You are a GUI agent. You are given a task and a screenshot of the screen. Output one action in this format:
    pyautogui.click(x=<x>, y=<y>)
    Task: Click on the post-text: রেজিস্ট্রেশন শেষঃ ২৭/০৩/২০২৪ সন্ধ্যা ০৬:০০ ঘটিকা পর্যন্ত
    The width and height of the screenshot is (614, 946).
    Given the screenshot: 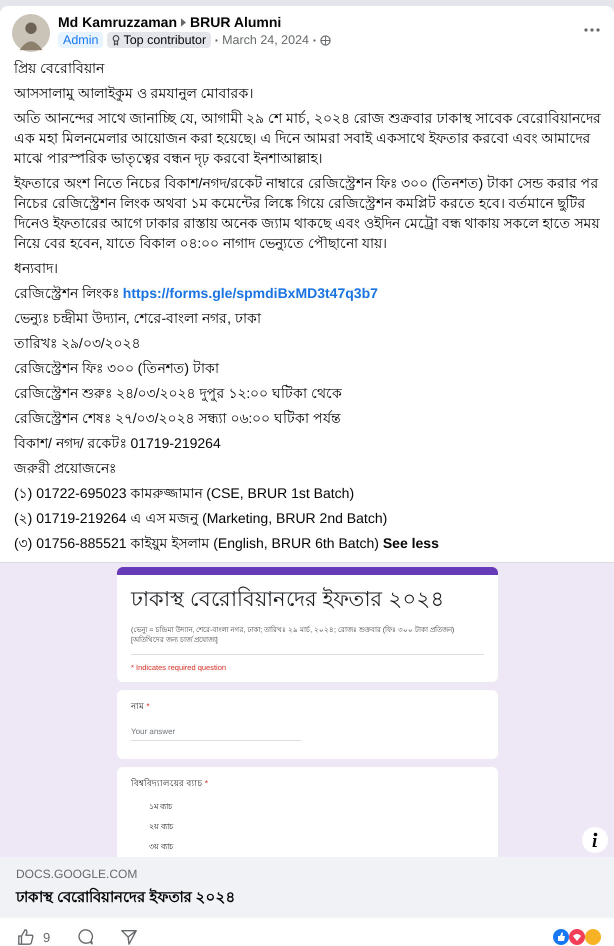 What is the action you would take?
    pyautogui.click(x=178, y=418)
    